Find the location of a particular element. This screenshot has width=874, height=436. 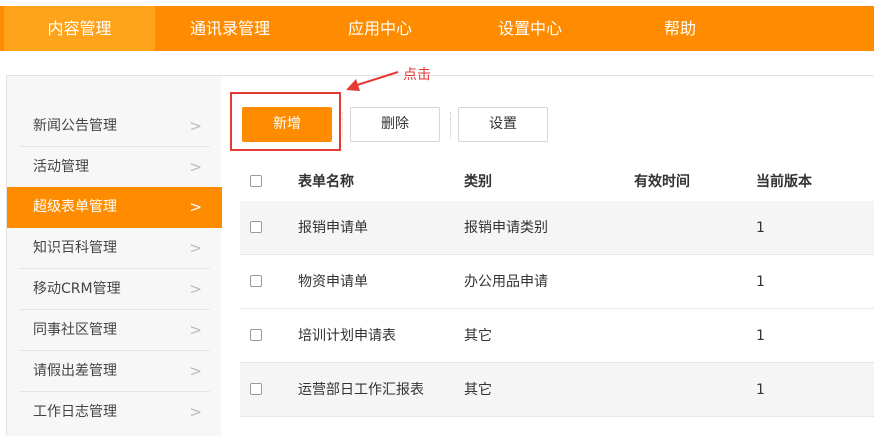

form-name-cell: 物资申请单 is located at coordinates (333, 282).